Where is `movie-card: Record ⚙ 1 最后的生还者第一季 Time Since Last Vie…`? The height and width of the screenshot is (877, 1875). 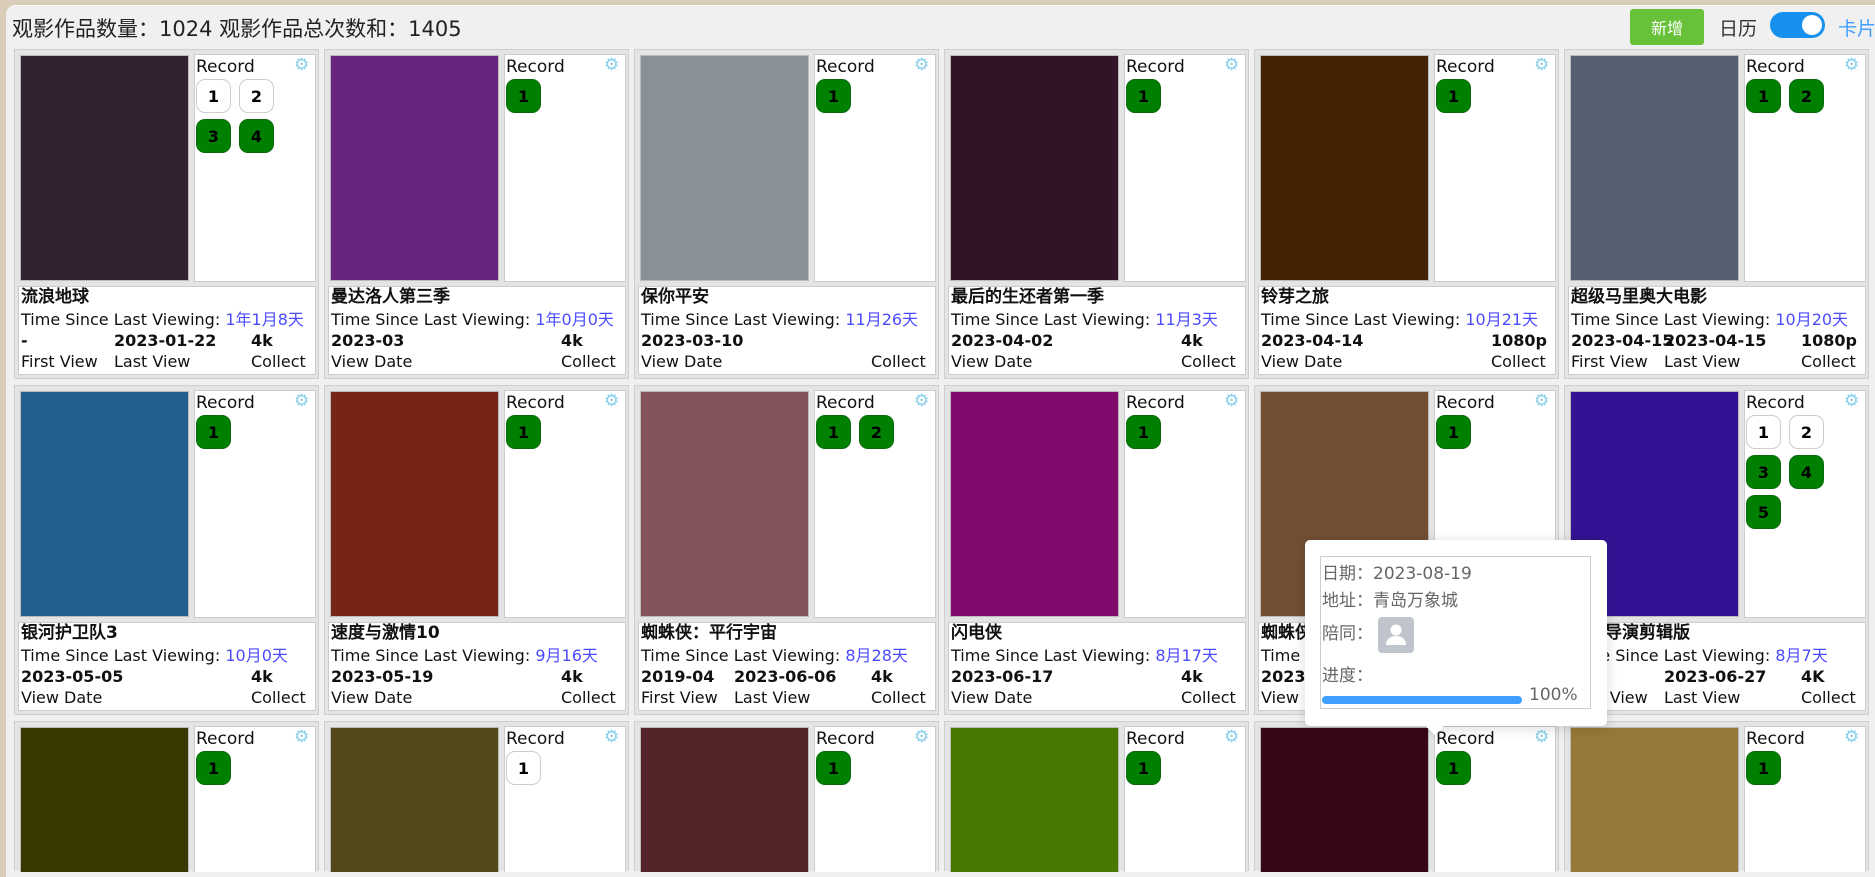
movie-card: Record ⚙ 1 最后的生还者第一季 Time Since Last Vie… is located at coordinates (1096, 214).